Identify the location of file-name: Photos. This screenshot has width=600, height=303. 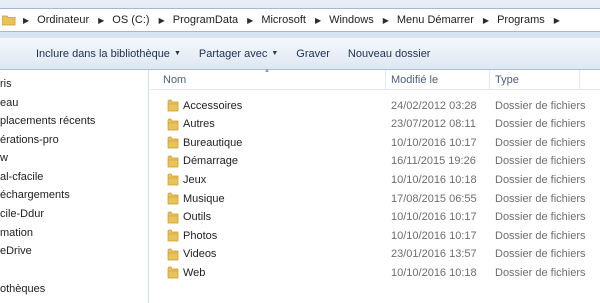
(200, 235).